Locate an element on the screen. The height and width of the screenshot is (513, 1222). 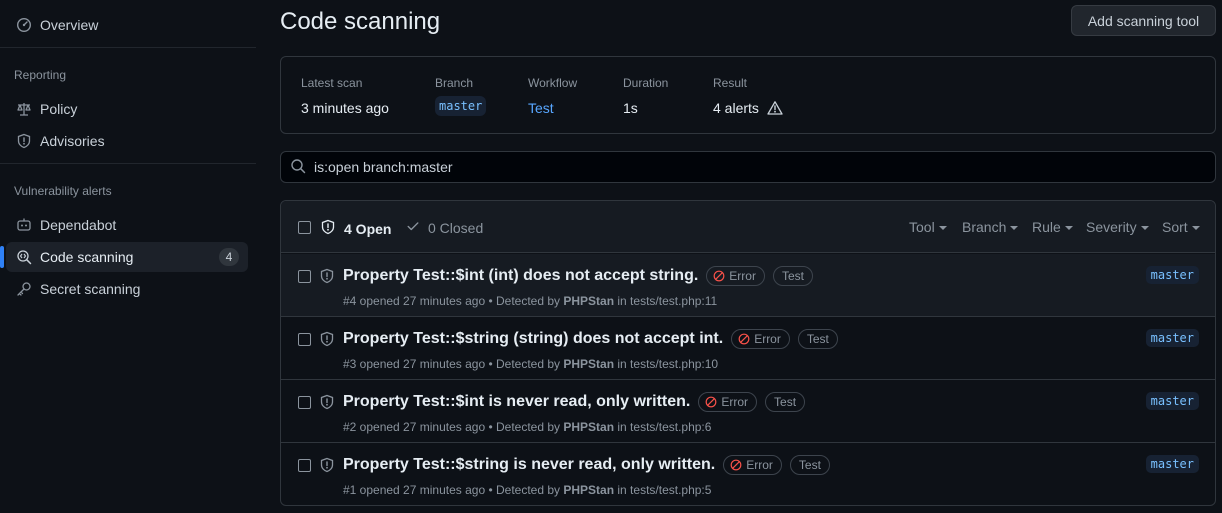
meta-location: in tests/test.php:5 is located at coordinates (663, 490).